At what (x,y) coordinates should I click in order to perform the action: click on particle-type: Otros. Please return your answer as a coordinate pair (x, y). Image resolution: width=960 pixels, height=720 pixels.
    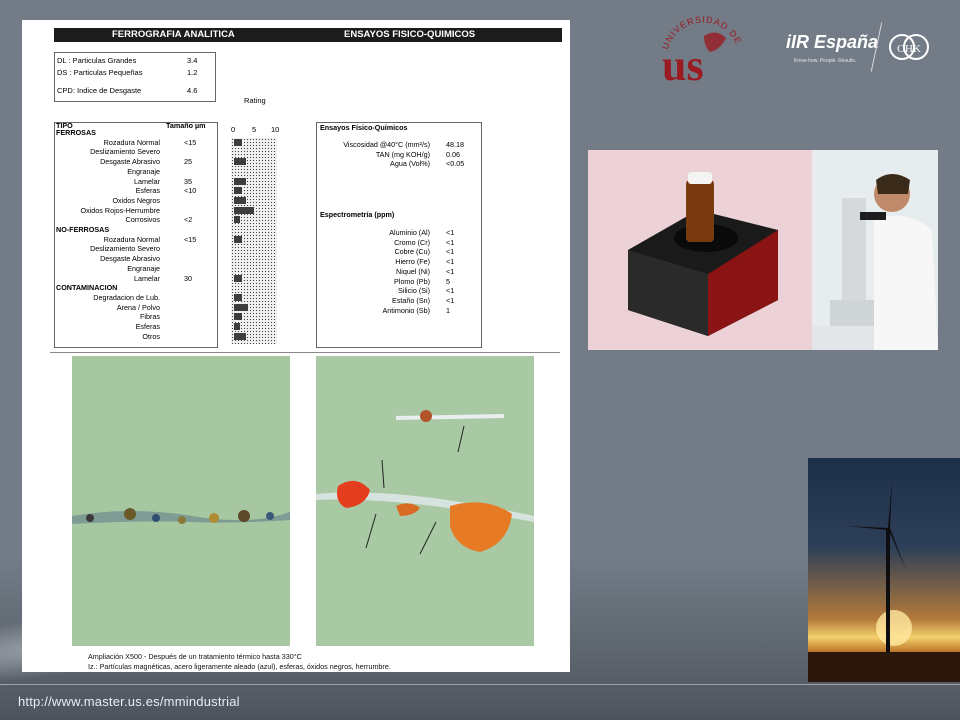
    Looking at the image, I should click on (151, 336).